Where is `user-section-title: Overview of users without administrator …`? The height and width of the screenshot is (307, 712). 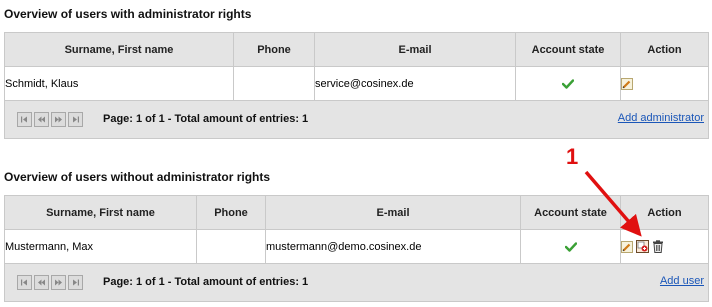
user-section-title: Overview of users without administrator … is located at coordinates (137, 177).